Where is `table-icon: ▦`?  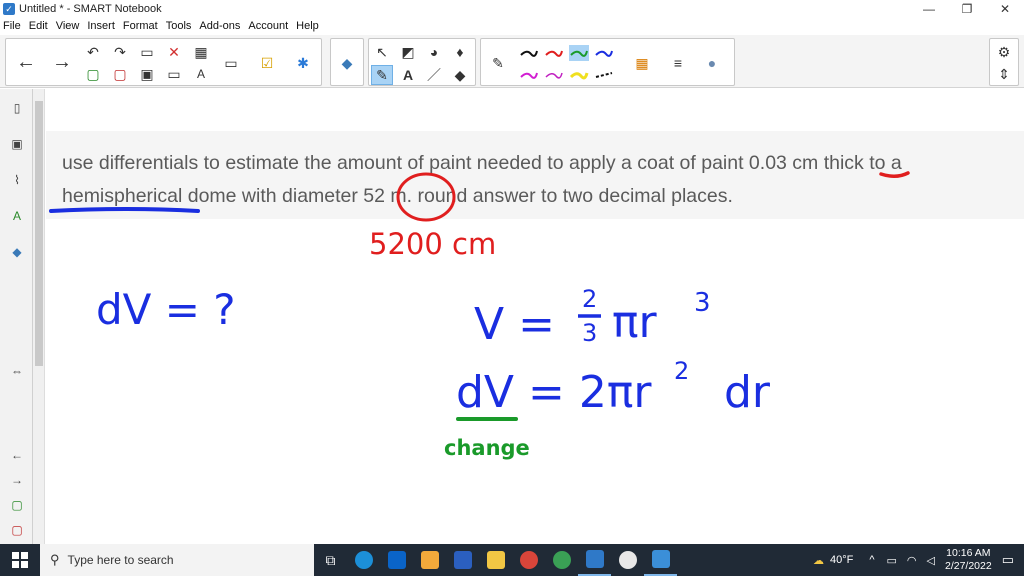 table-icon: ▦ is located at coordinates (201, 52).